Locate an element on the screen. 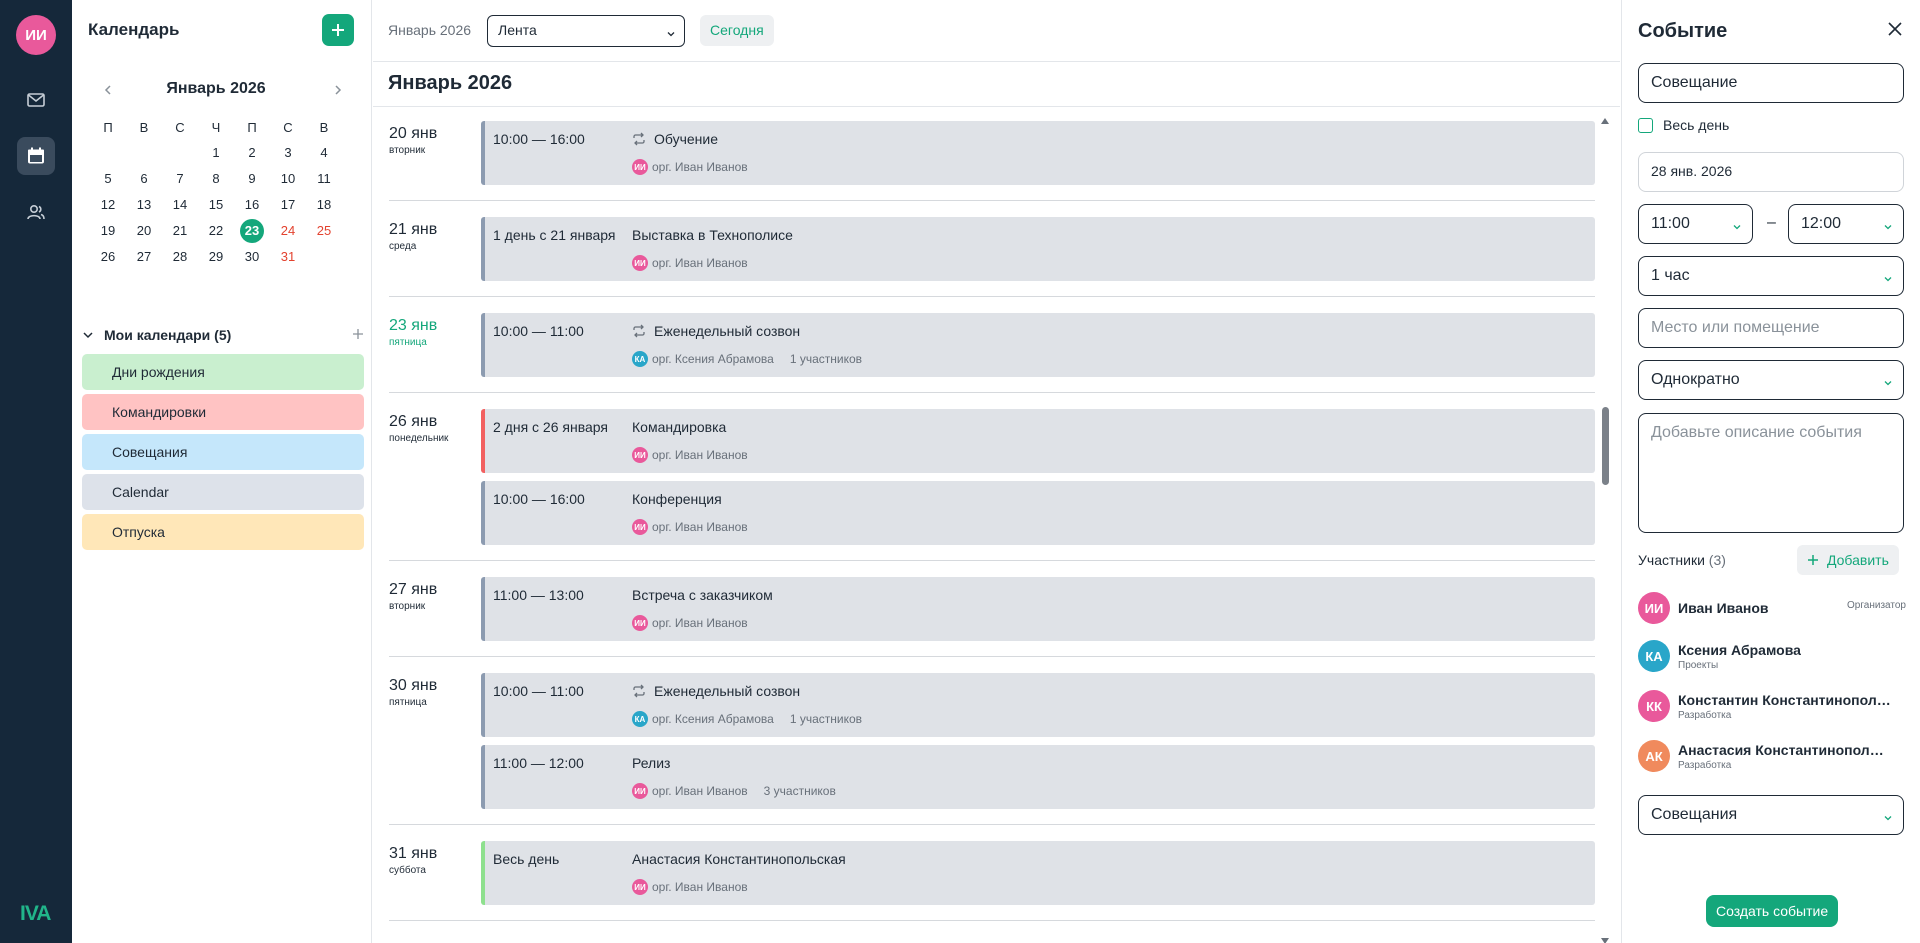  time-start-select: 11:00 is located at coordinates (1695, 224).